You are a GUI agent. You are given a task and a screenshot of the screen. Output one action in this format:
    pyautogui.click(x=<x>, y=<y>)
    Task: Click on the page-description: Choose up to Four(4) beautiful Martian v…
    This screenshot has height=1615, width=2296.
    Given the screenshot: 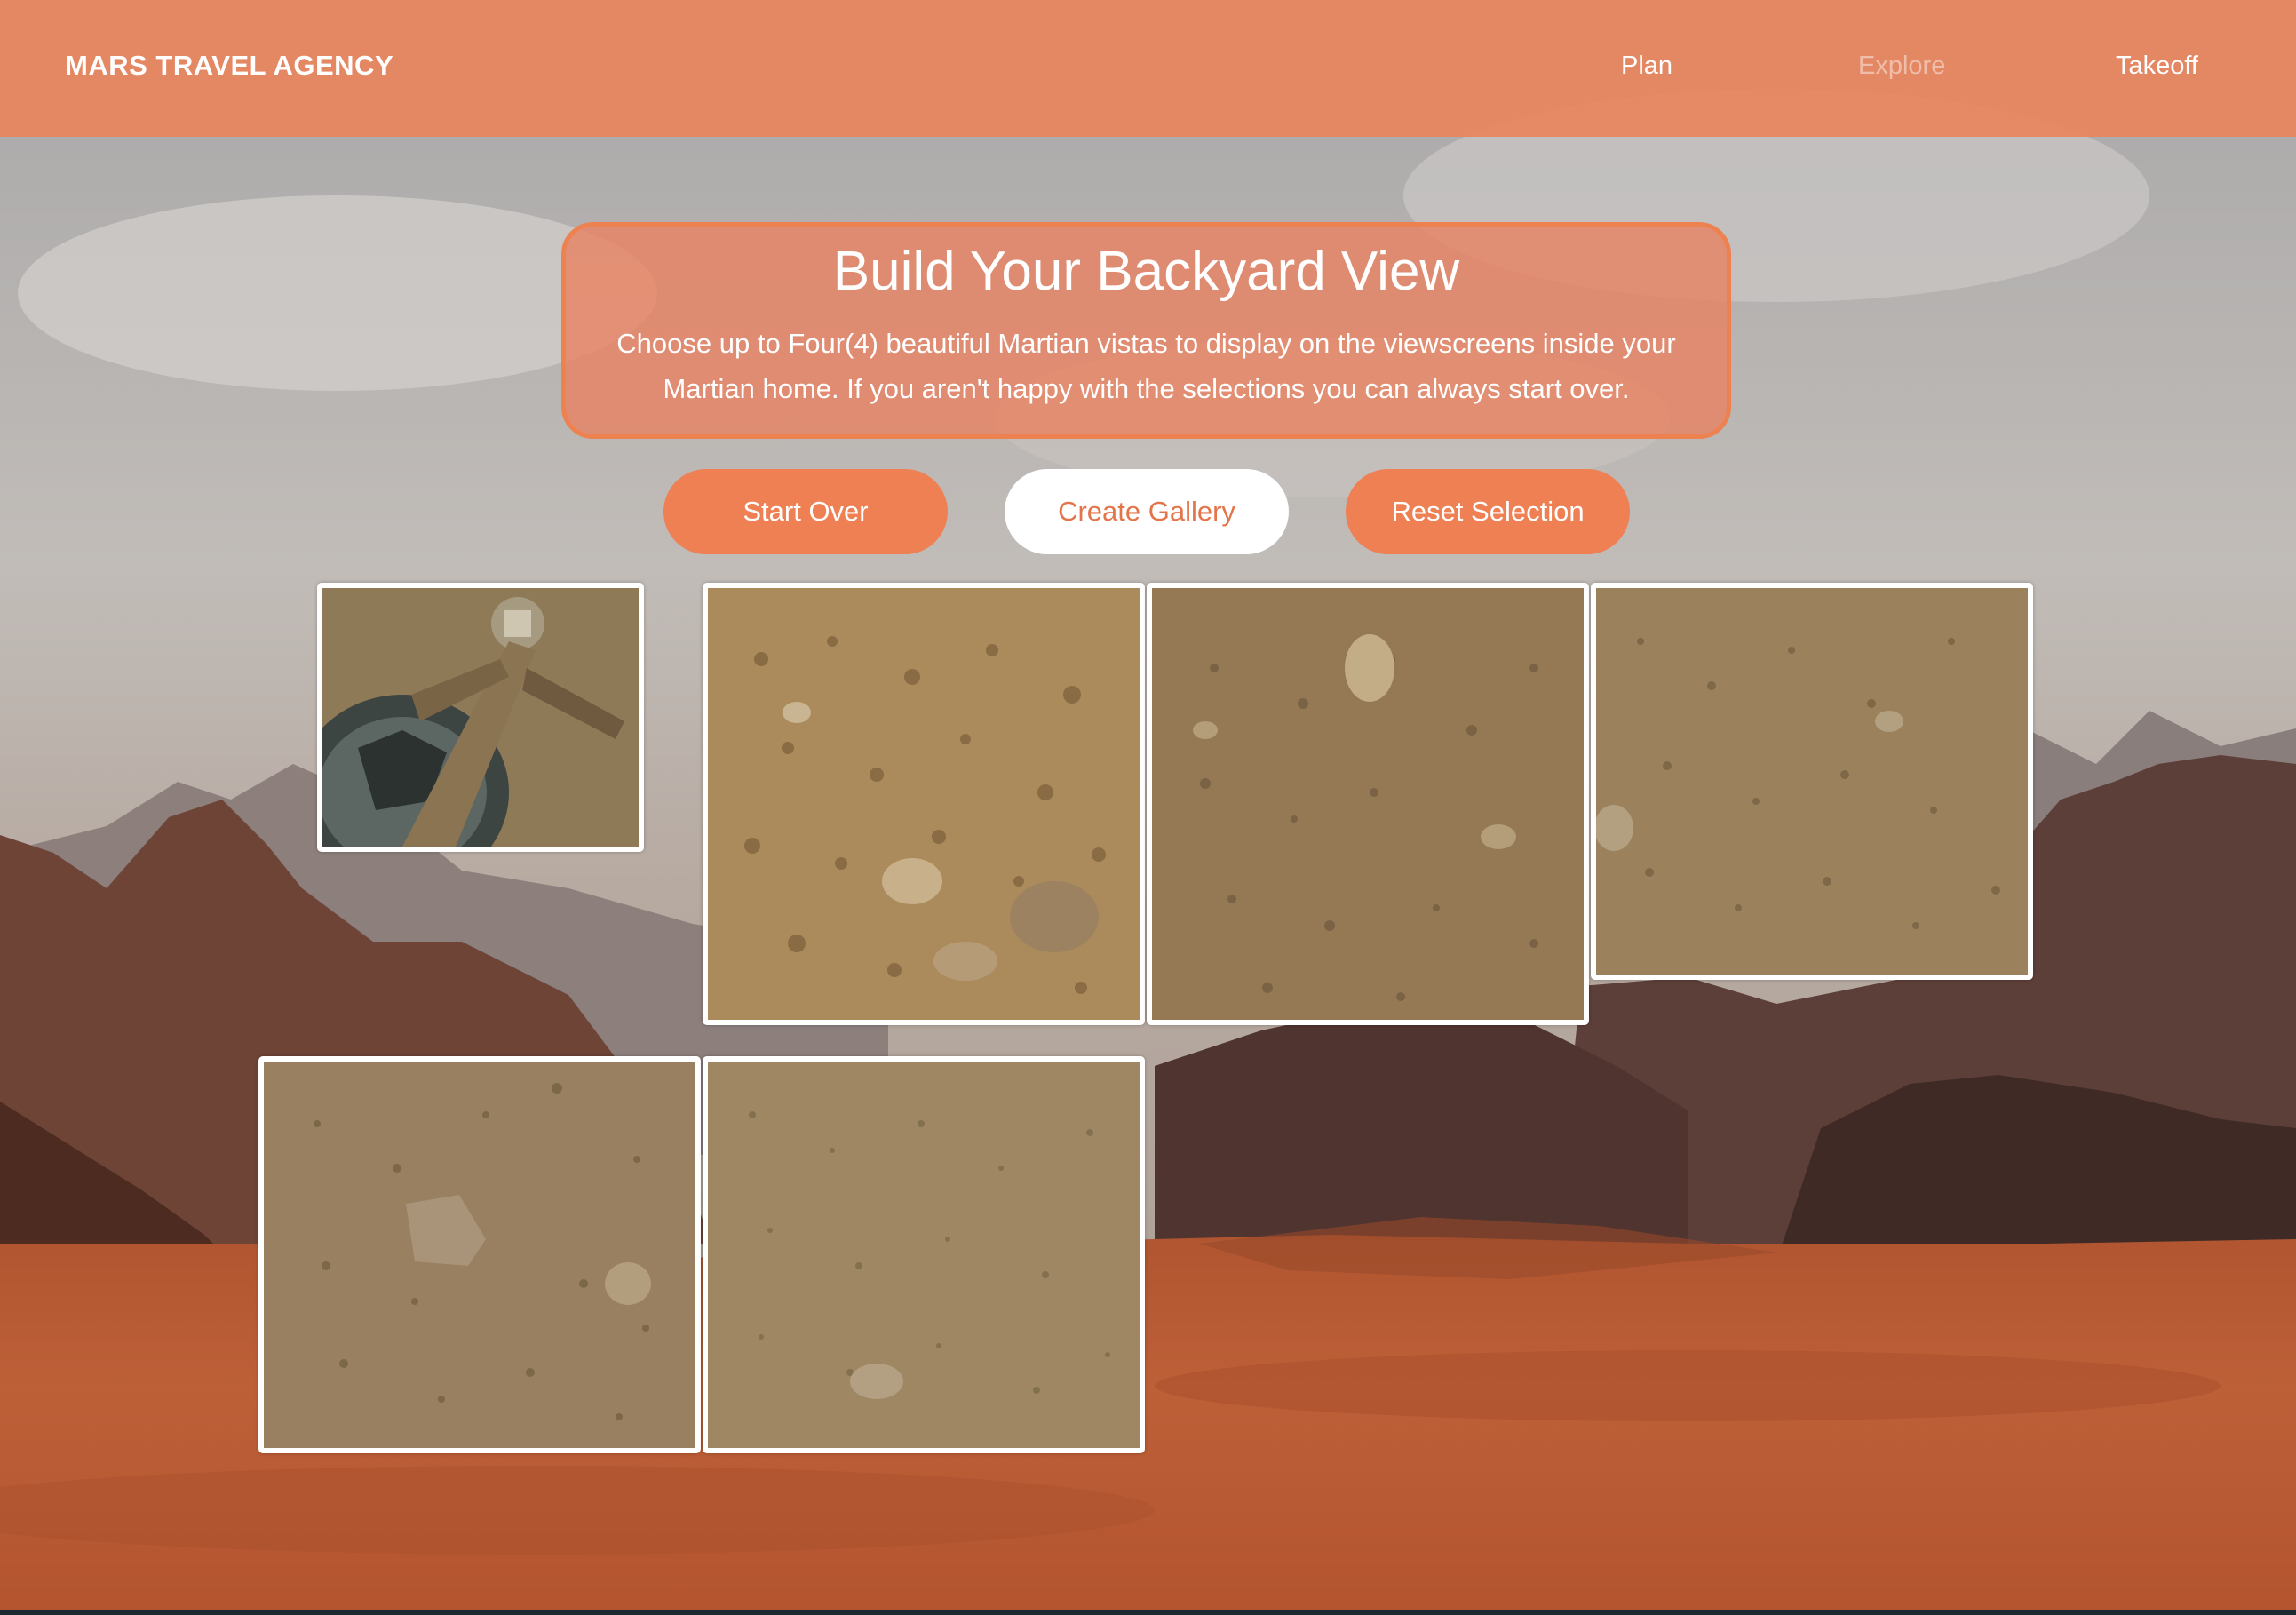 What is the action you would take?
    pyautogui.click(x=1146, y=366)
    